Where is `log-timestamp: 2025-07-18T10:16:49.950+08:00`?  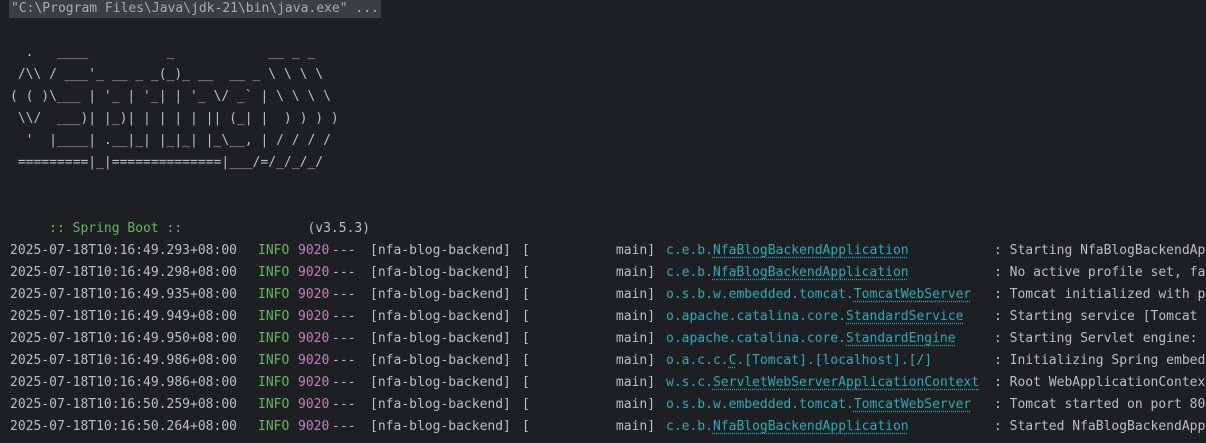
log-timestamp: 2025-07-18T10:16:49.950+08:00 is located at coordinates (123, 338).